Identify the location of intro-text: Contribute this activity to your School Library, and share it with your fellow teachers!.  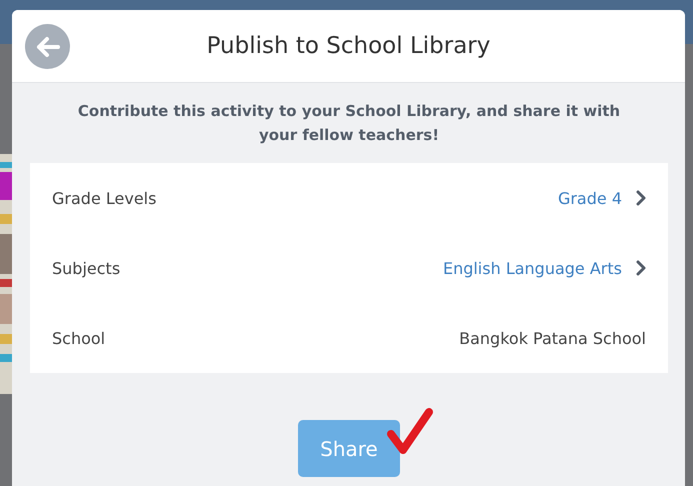
(349, 123).